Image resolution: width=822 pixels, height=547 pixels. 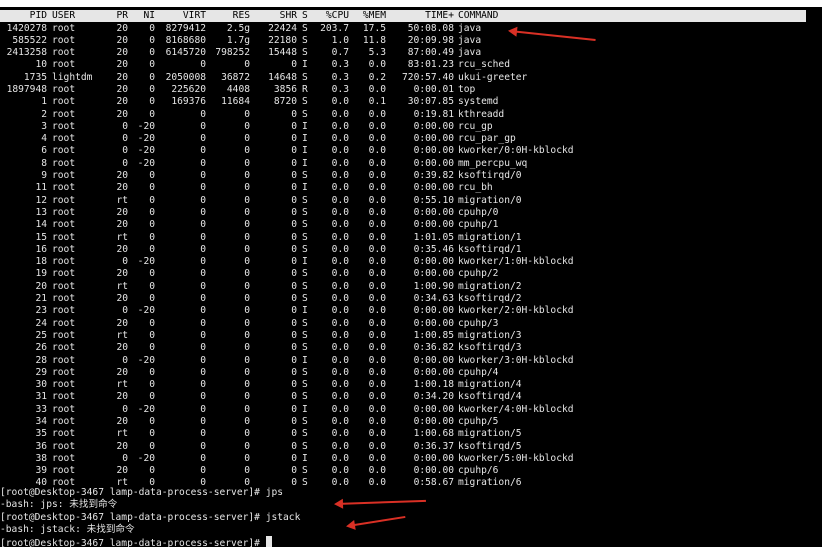 What do you see at coordinates (282, 77) in the screenshot?
I see `shr-cell: 14648` at bounding box center [282, 77].